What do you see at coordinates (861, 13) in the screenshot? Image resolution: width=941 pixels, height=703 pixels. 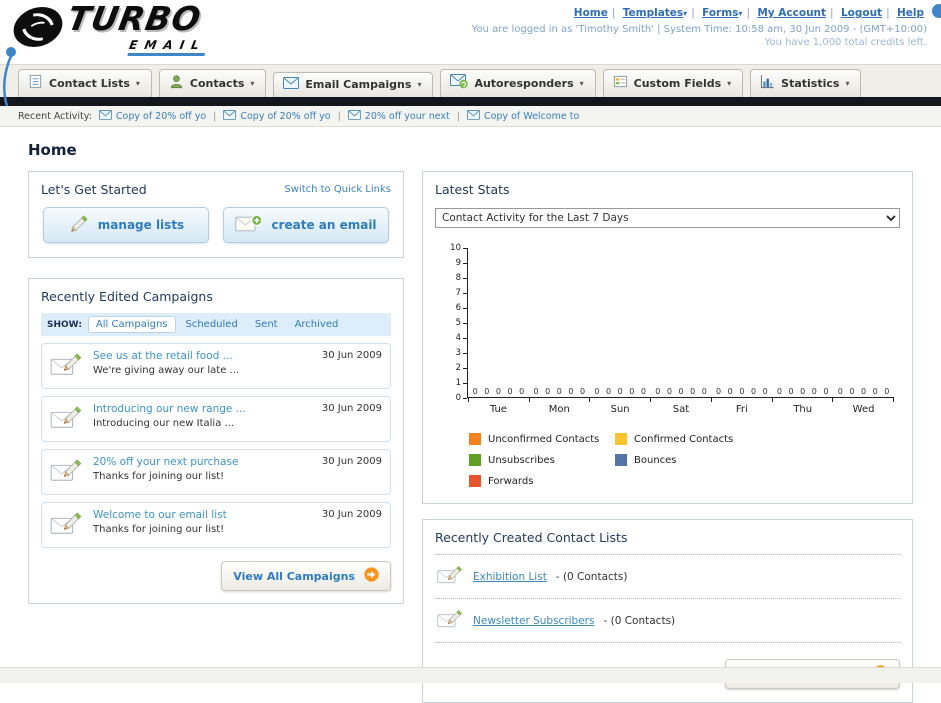 I see `nav-logout: Logout` at bounding box center [861, 13].